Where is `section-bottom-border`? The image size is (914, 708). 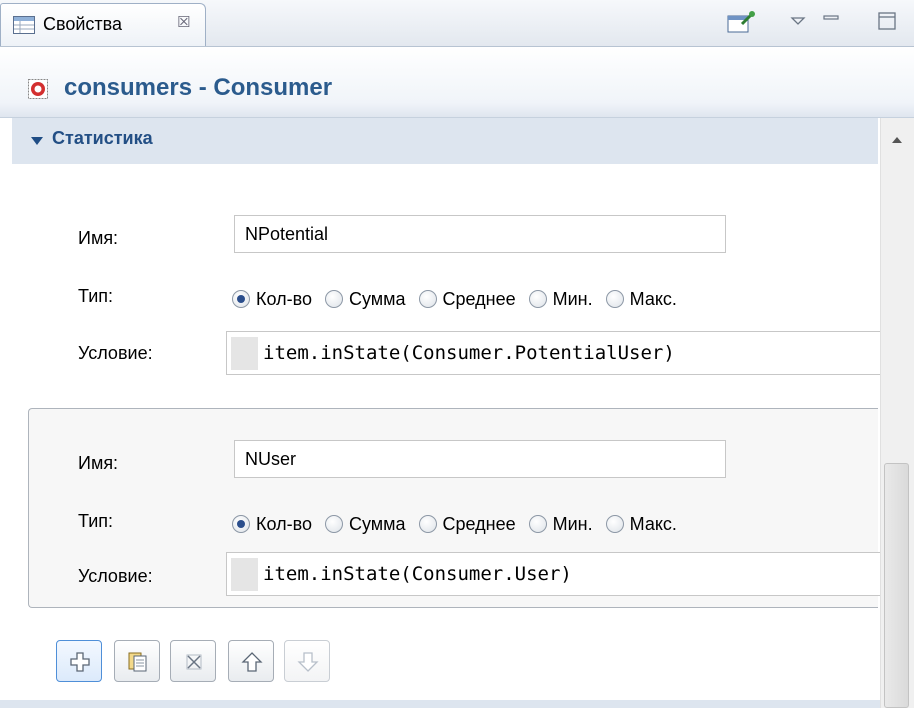
section-bottom-border is located at coordinates (440, 704).